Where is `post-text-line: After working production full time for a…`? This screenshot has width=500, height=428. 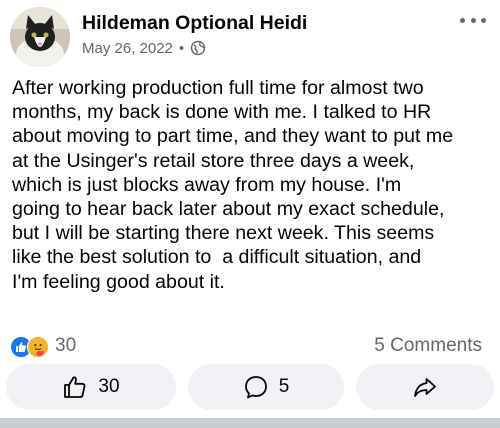 post-text-line: After working production full time for a… is located at coordinates (218, 88).